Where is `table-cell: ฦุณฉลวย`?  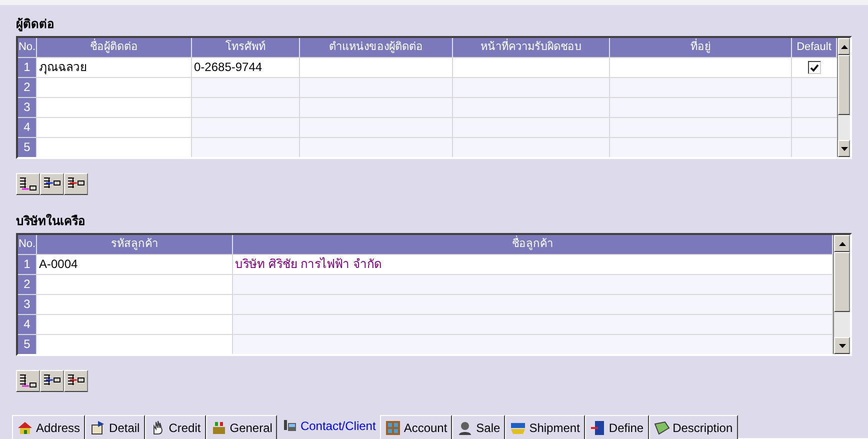 table-cell: ฦุณฉลวย is located at coordinates (114, 67).